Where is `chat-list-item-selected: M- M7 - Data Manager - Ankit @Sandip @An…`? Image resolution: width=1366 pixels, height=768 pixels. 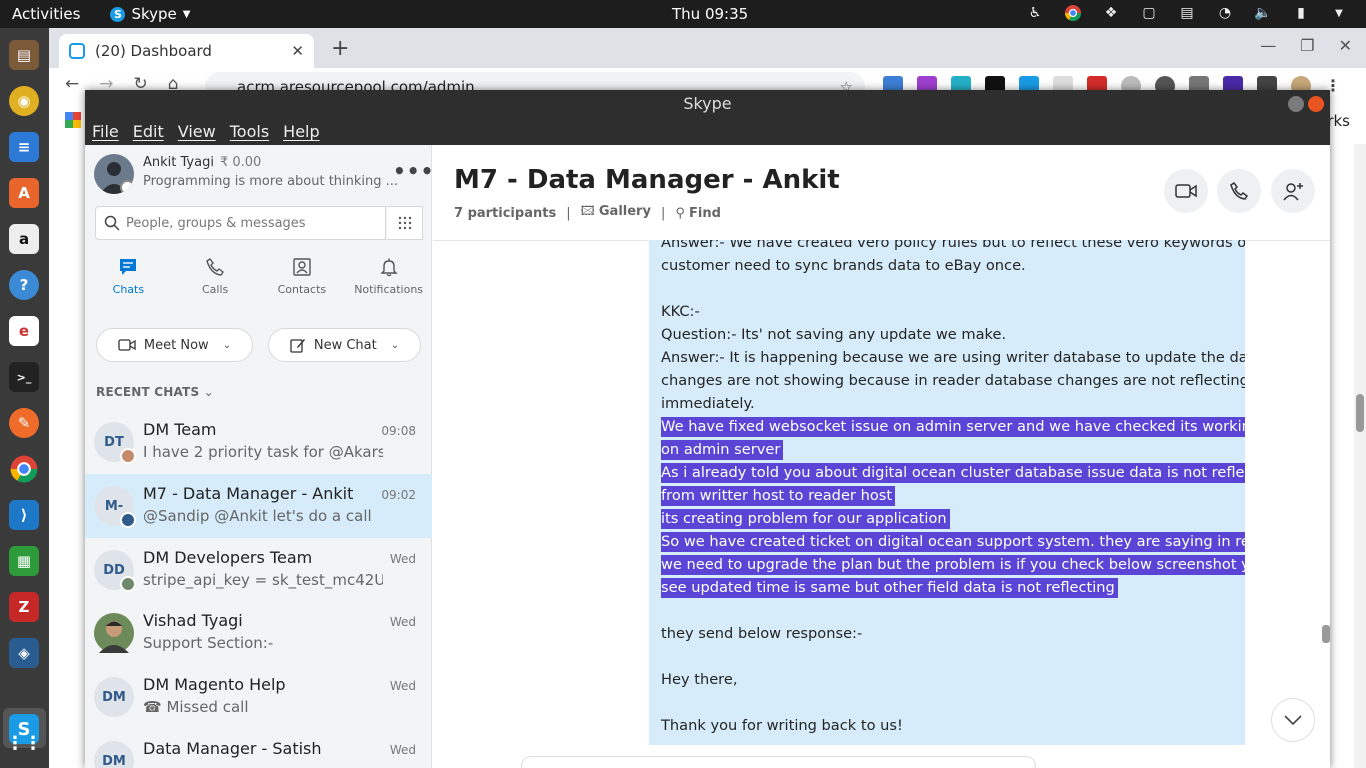 chat-list-item-selected: M- M7 - Data Manager - Ankit @Sandip @An… is located at coordinates (258, 506).